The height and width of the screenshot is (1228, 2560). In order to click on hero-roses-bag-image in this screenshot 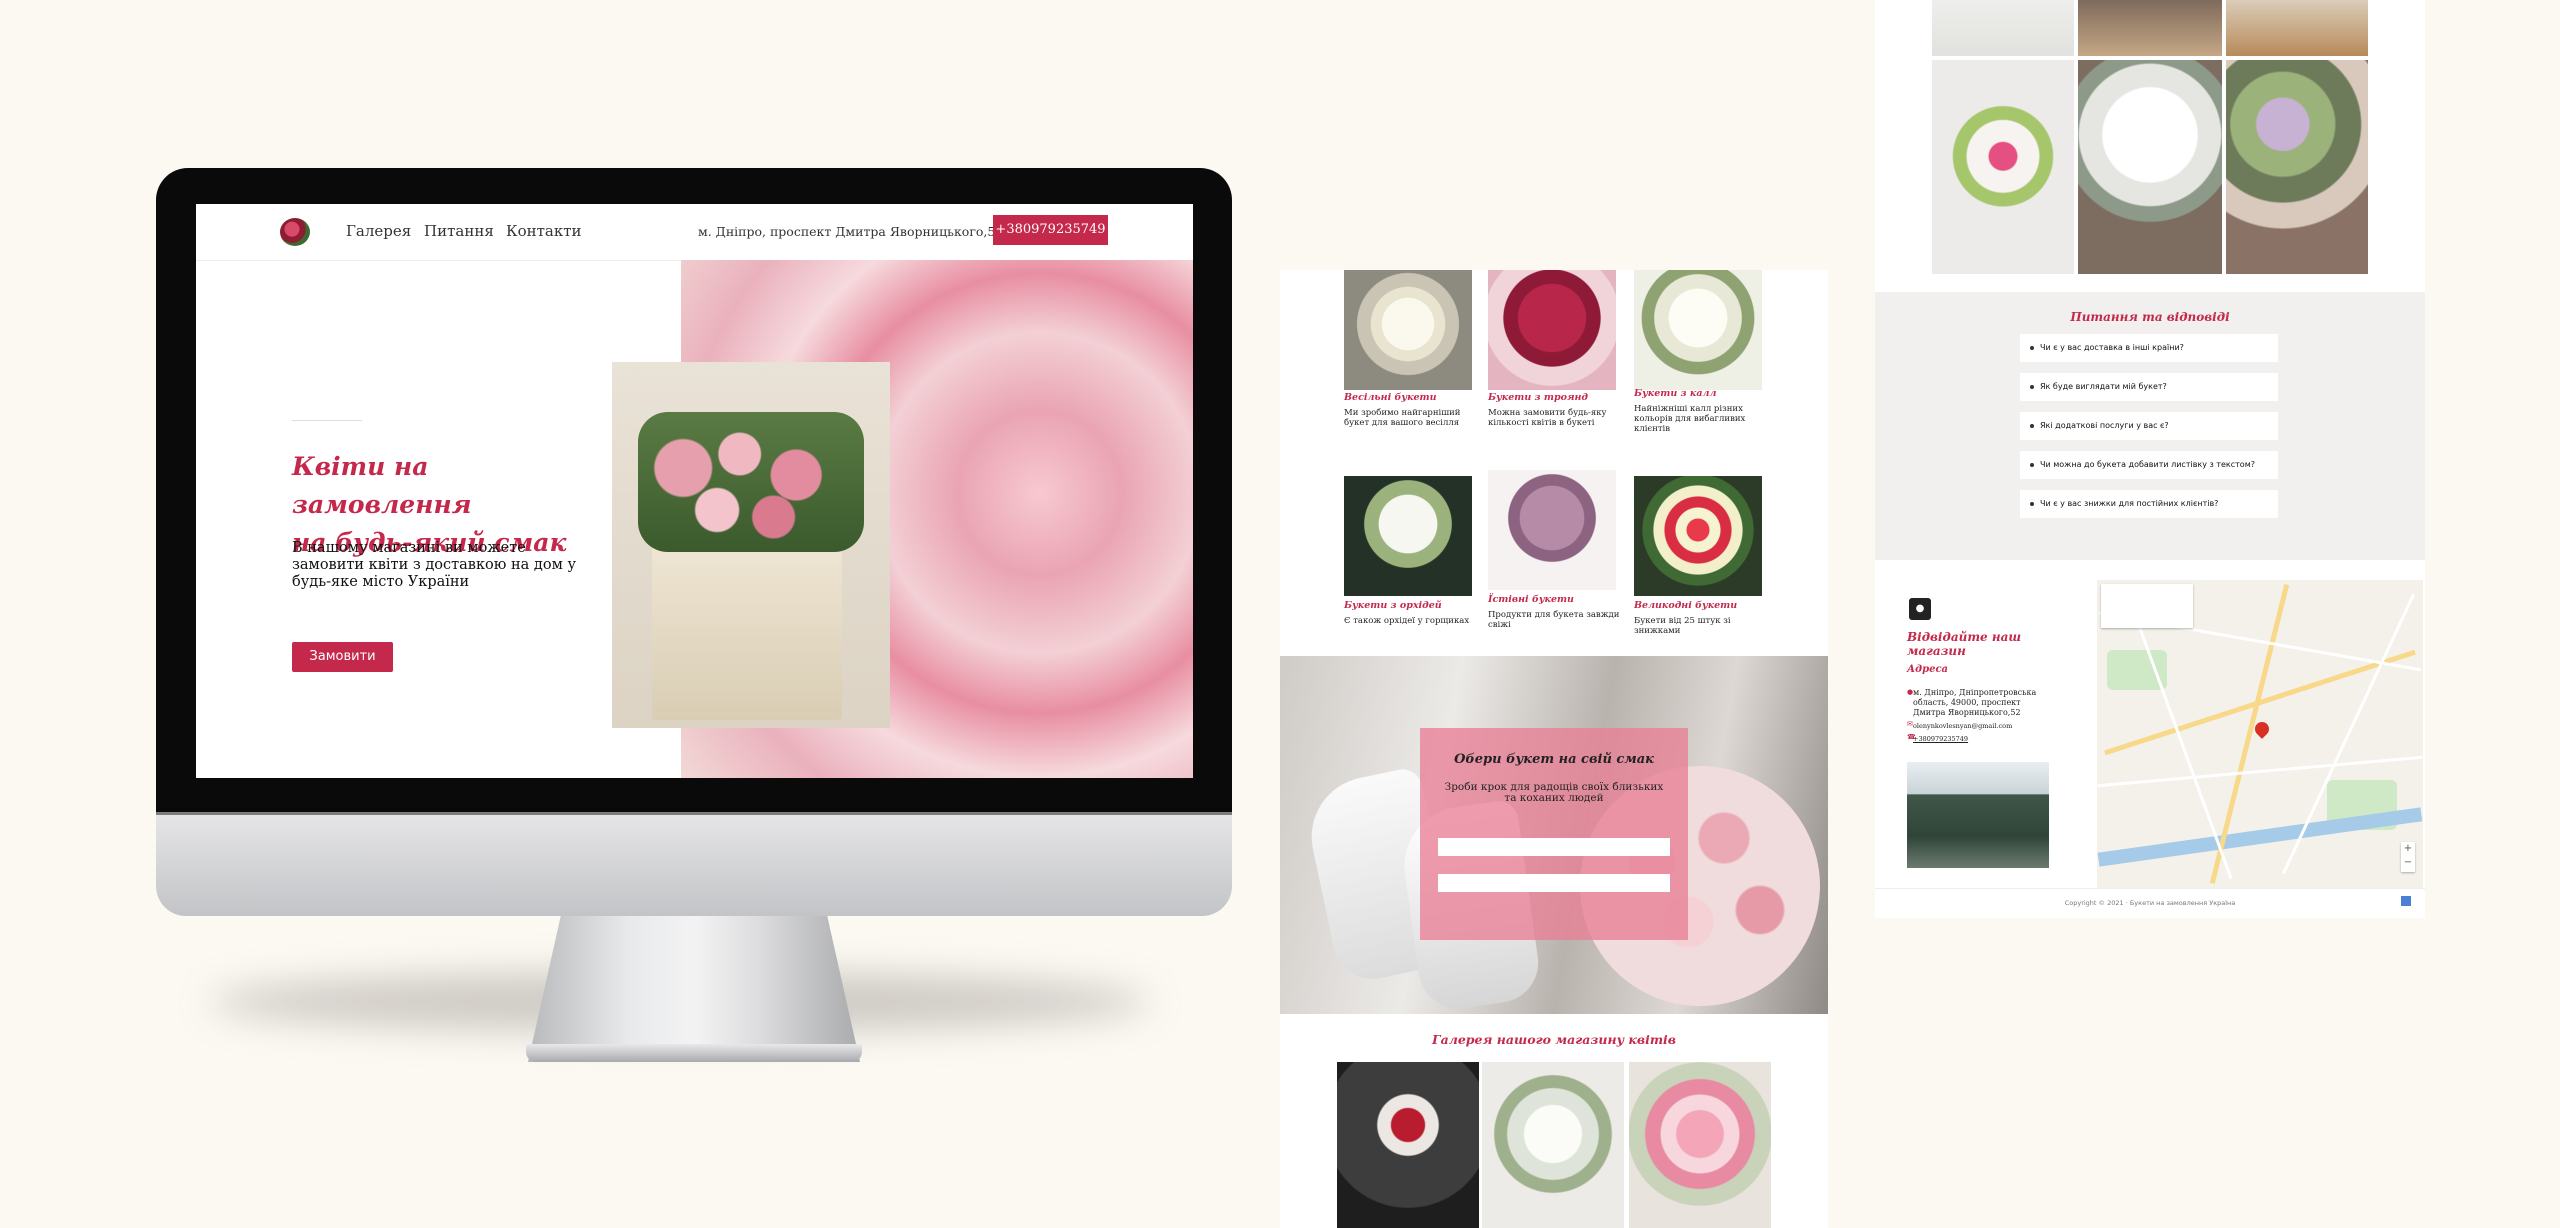, I will do `click(751, 545)`.